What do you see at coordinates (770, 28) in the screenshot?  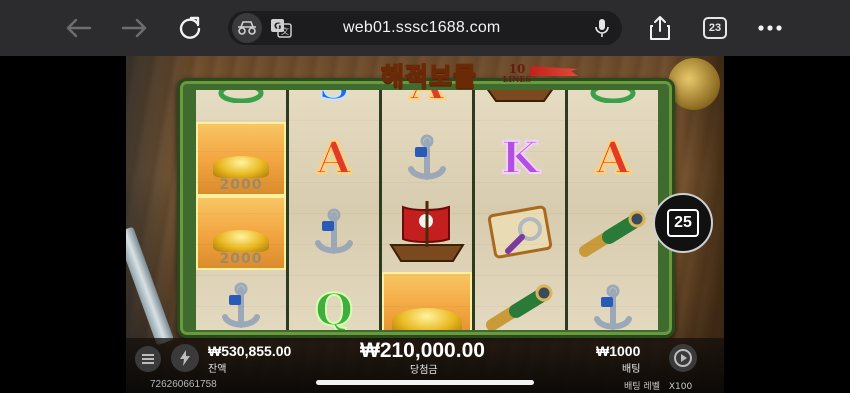 I see `more-icon` at bounding box center [770, 28].